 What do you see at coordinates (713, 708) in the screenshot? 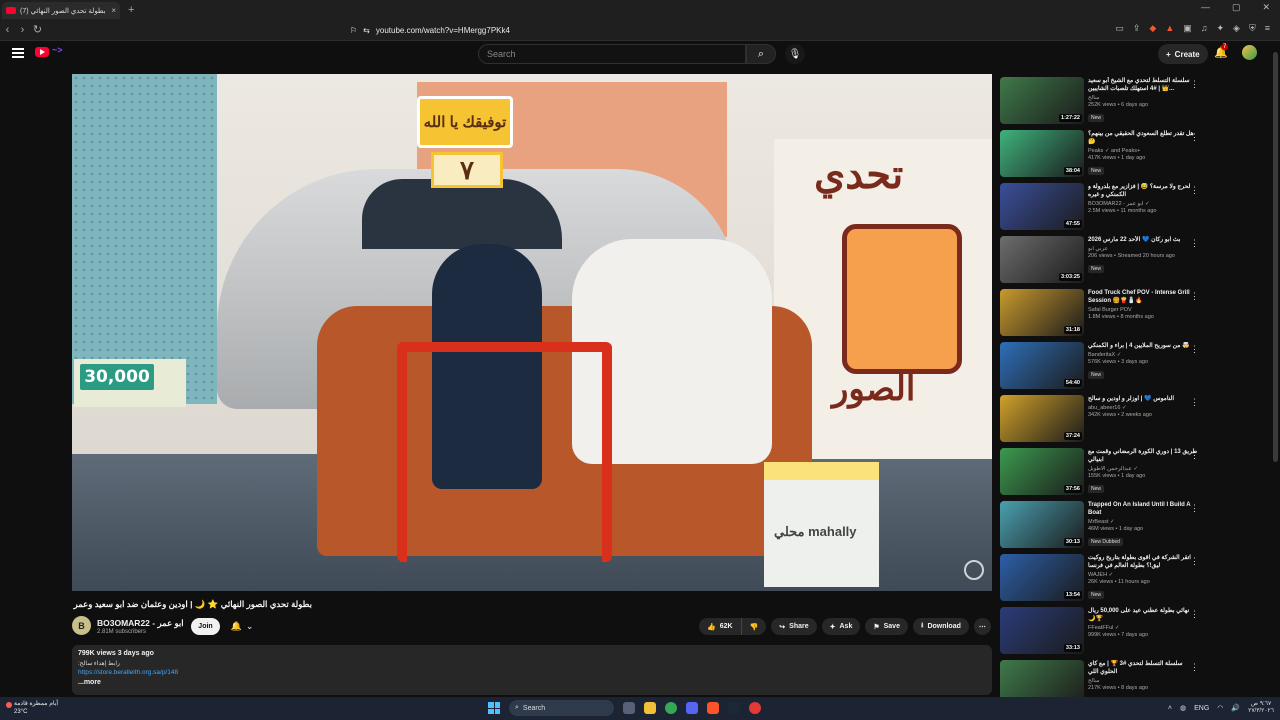
I see `brave-icon` at bounding box center [713, 708].